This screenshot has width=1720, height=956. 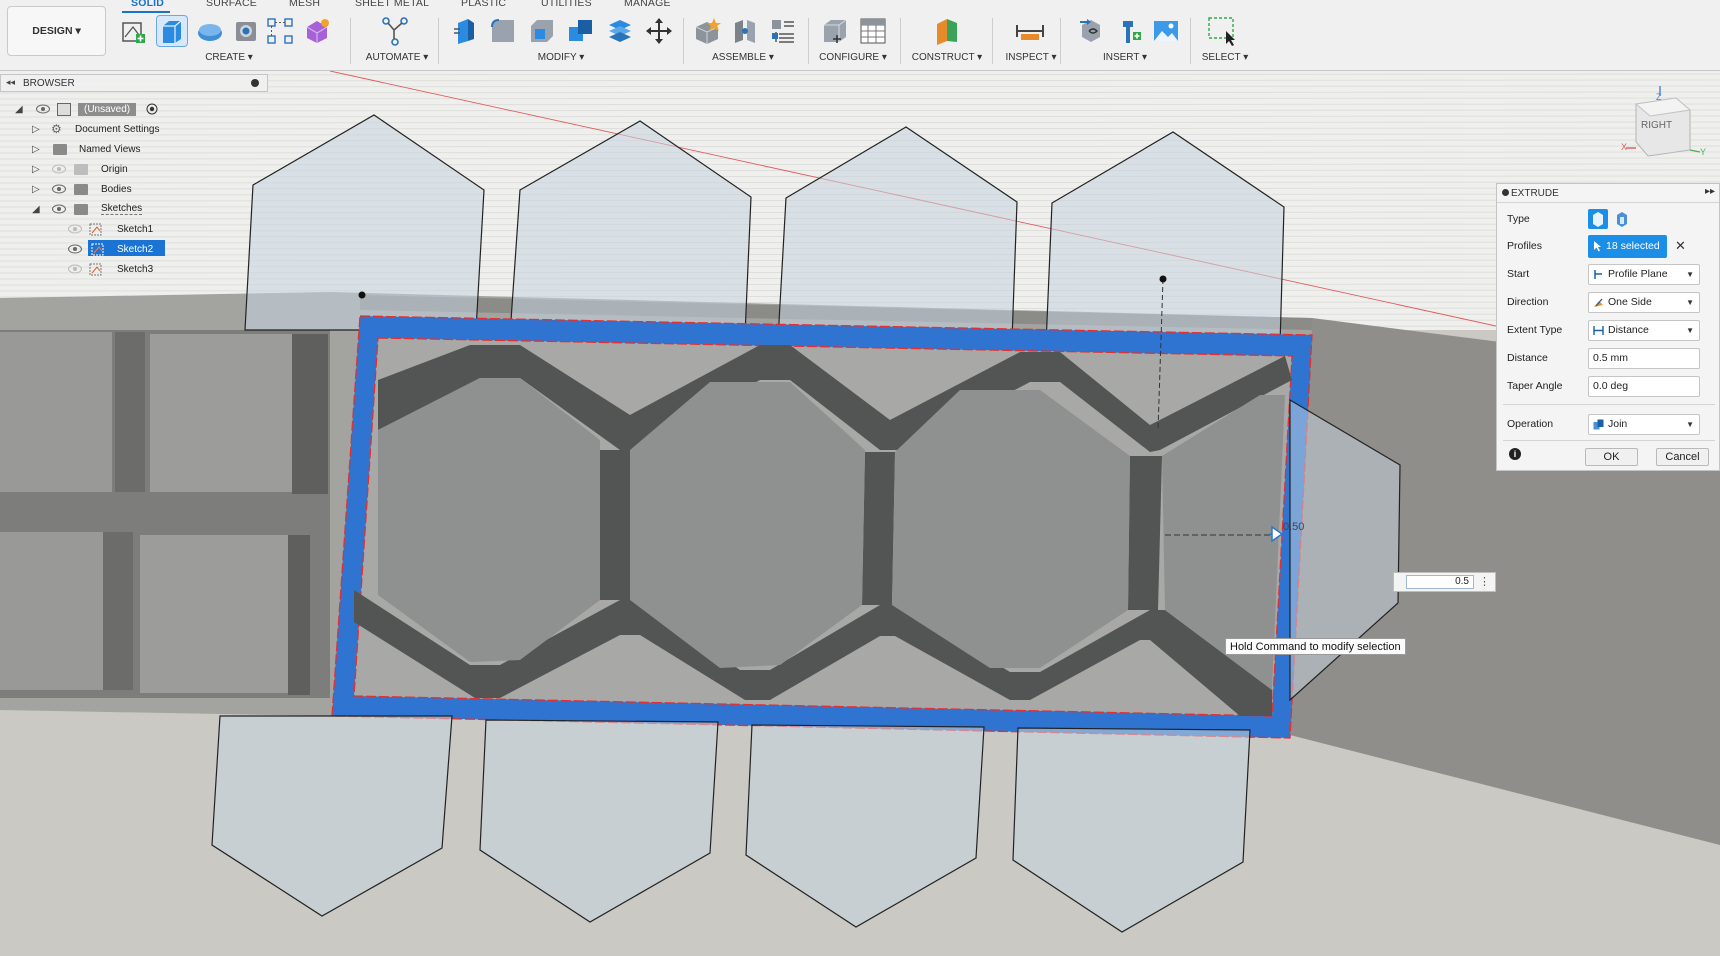 What do you see at coordinates (1222, 31) in the screenshot?
I see `select-tool-icon` at bounding box center [1222, 31].